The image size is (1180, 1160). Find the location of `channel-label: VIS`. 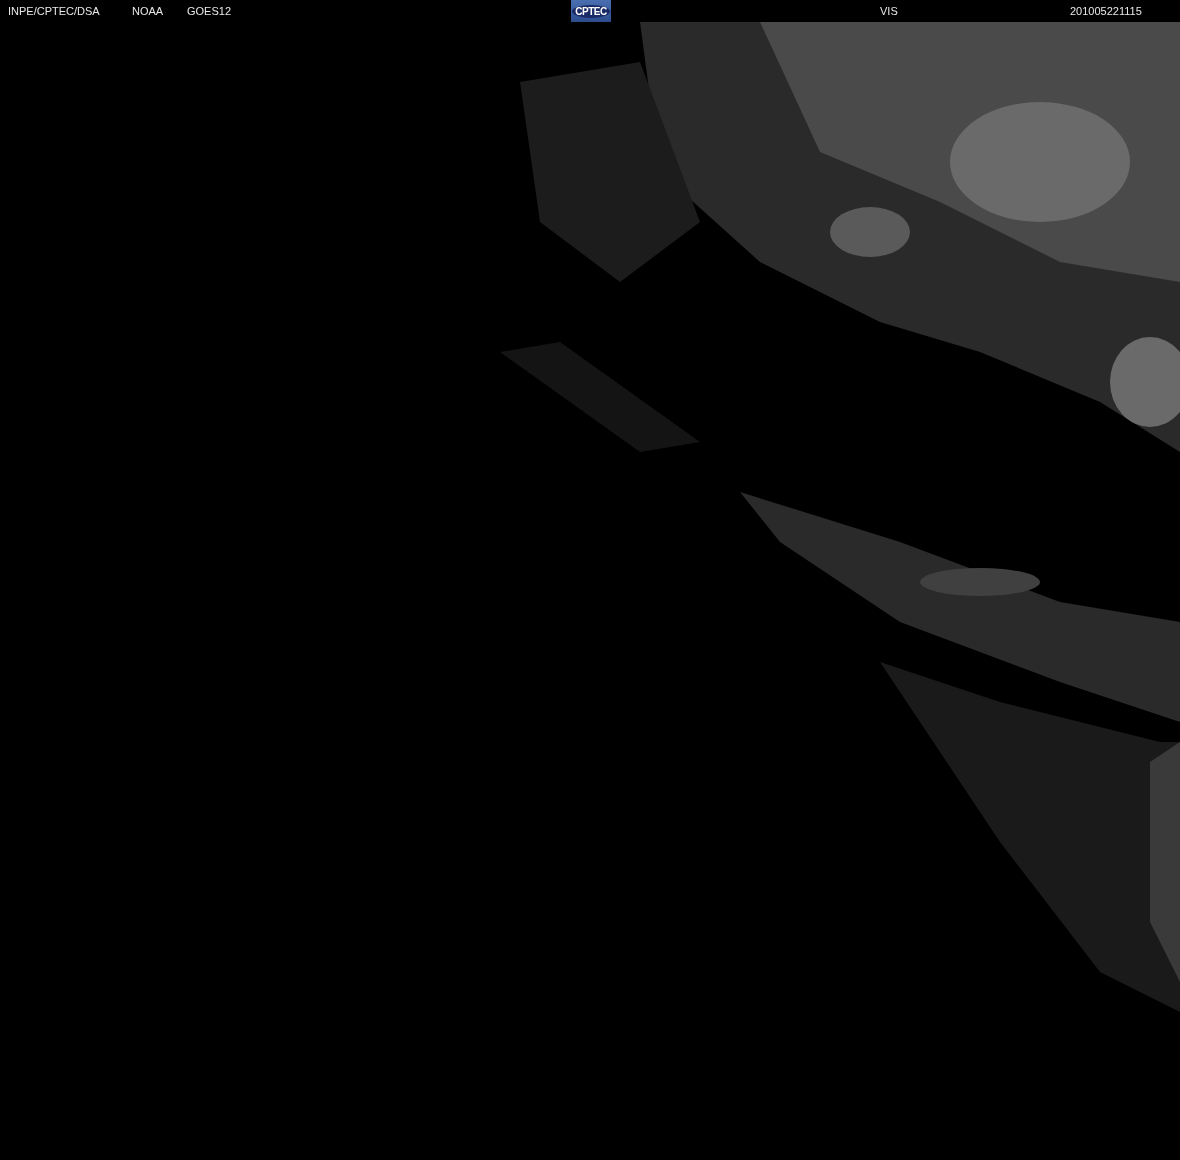

channel-label: VIS is located at coordinates (889, 11).